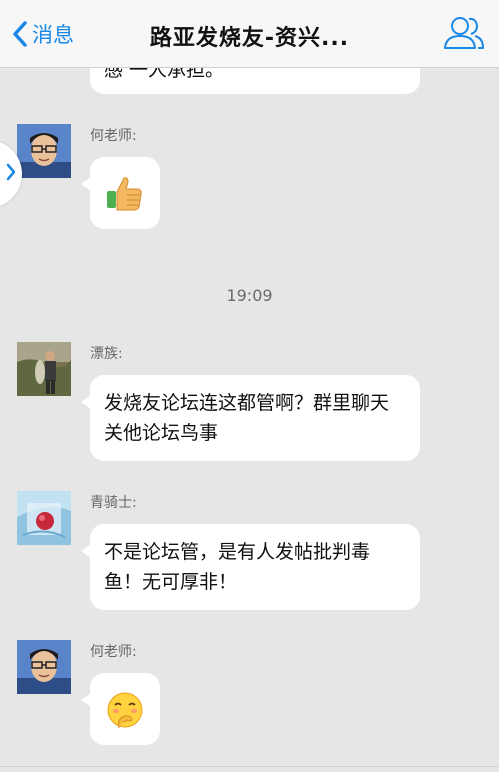 The height and width of the screenshot is (772, 499). What do you see at coordinates (106, 354) in the screenshot?
I see `sender-name: 漂族:` at bounding box center [106, 354].